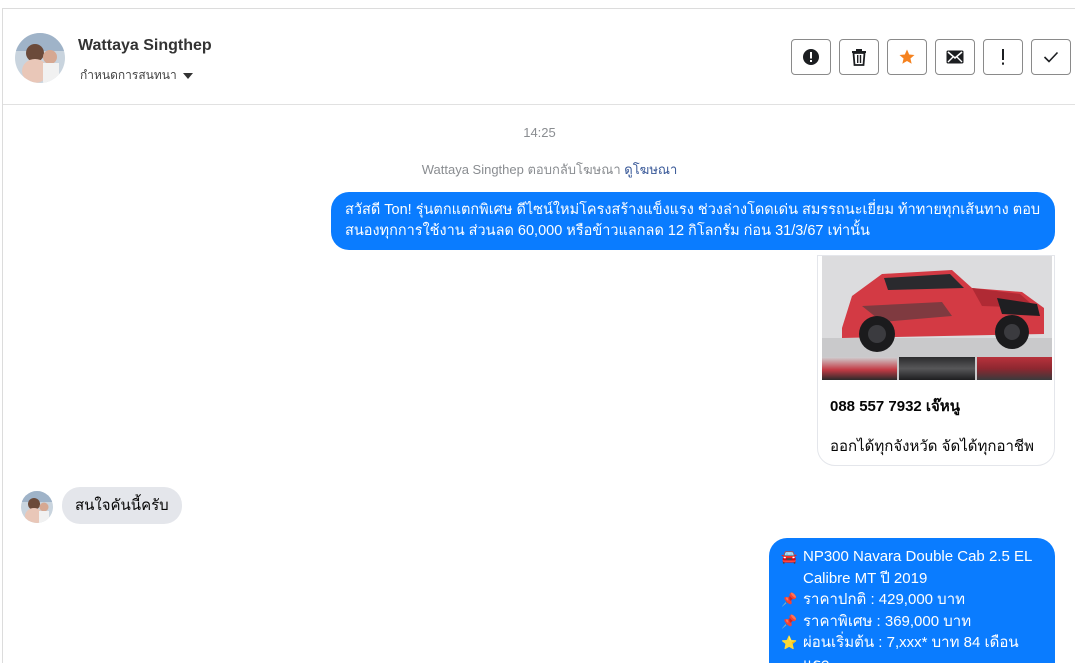  I want to click on caret-down-icon, so click(187, 75).